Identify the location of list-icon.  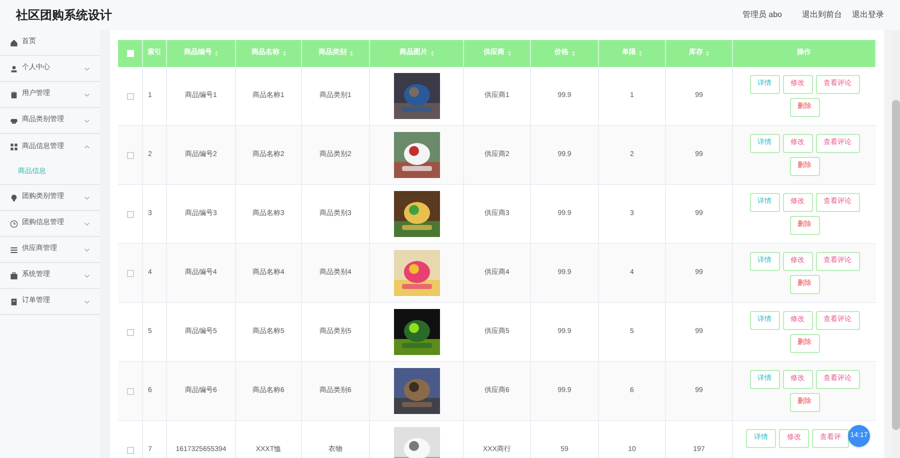
(14, 250).